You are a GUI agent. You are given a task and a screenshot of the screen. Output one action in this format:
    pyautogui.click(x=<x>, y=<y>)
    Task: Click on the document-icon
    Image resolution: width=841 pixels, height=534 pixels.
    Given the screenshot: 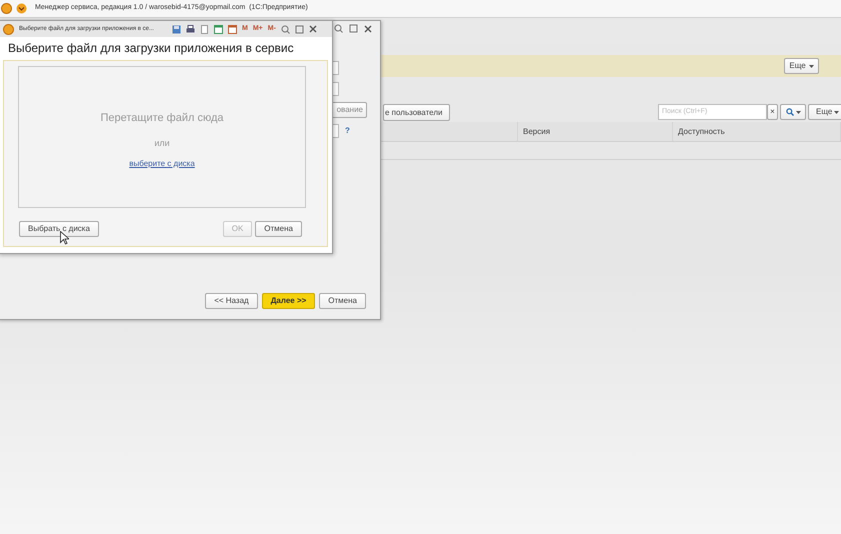 What is the action you would take?
    pyautogui.click(x=204, y=29)
    